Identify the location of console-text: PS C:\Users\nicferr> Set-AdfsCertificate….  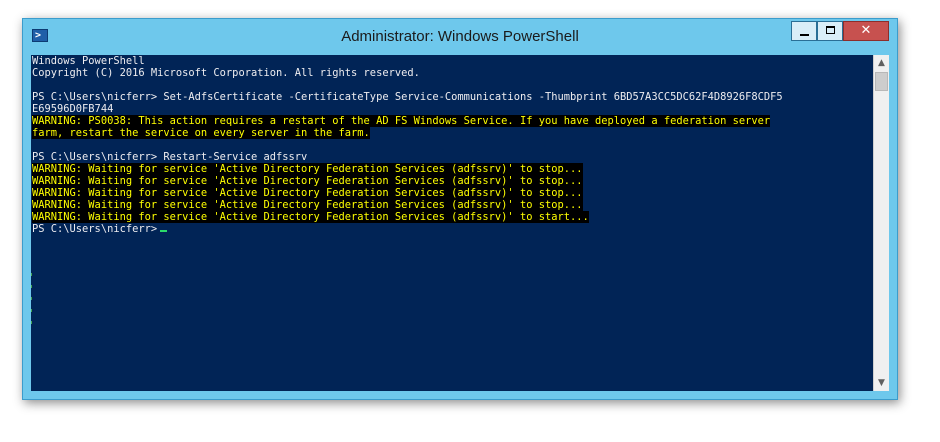
(407, 97).